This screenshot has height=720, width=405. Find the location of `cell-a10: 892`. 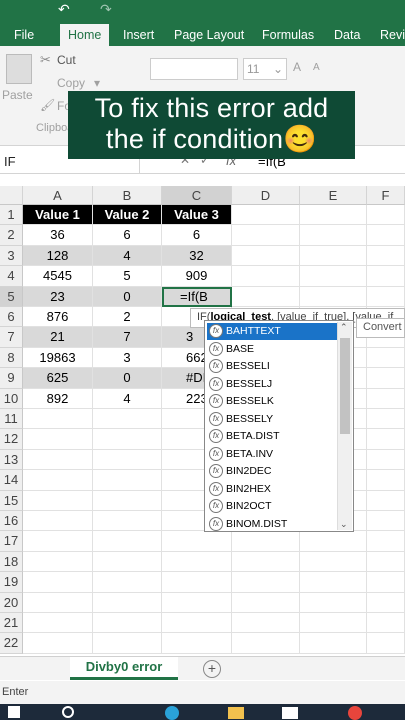

cell-a10: 892 is located at coordinates (58, 398).